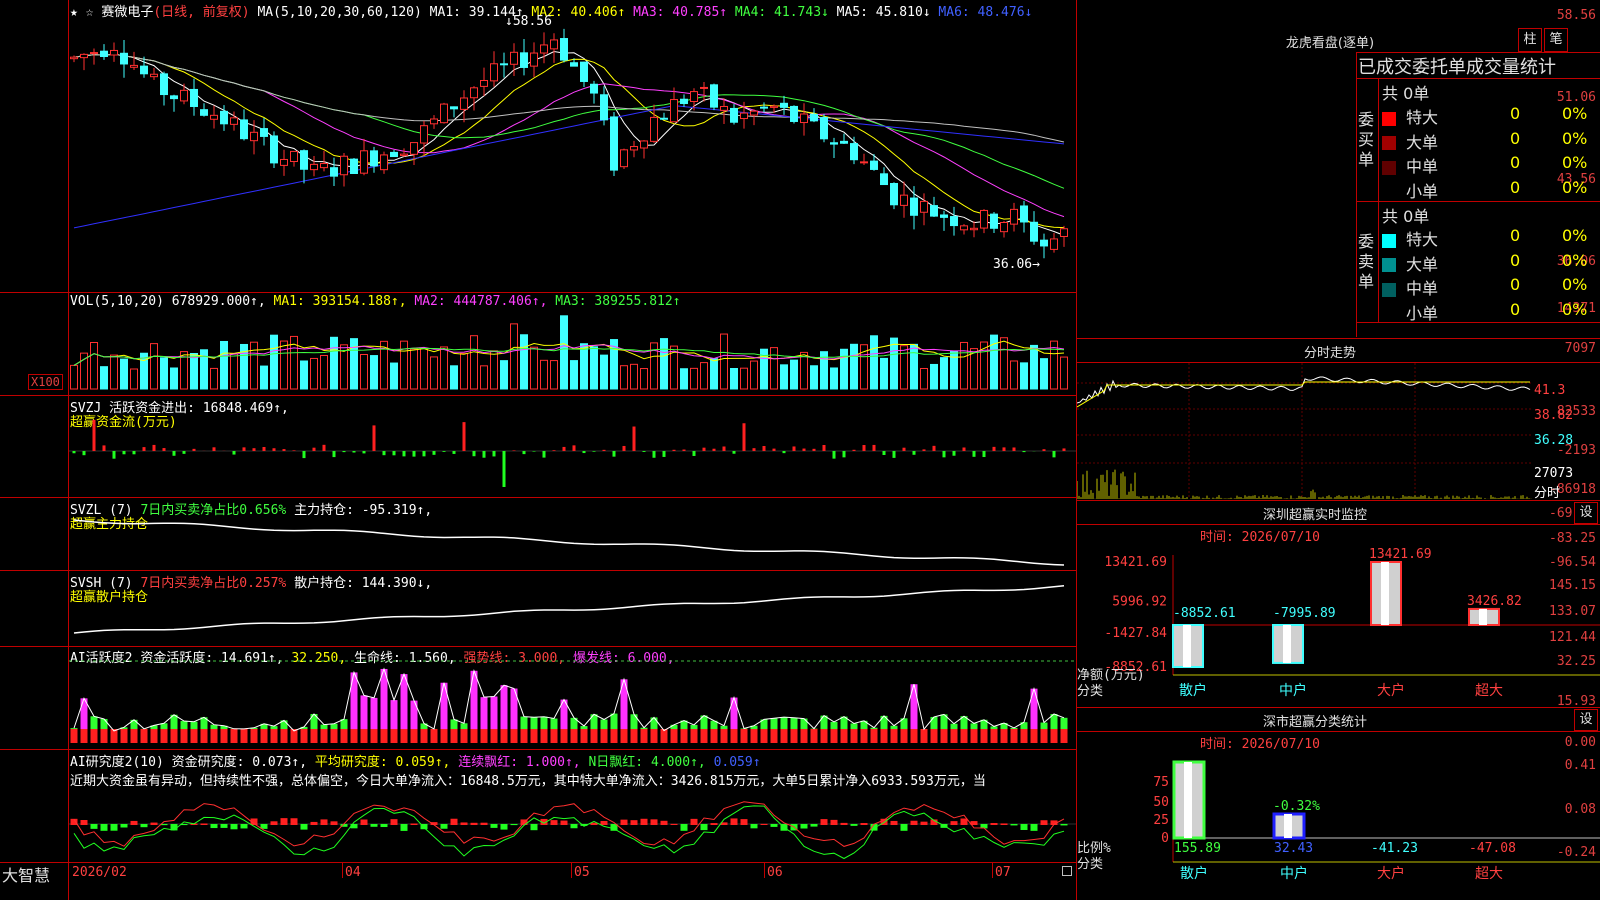  What do you see at coordinates (1016, 264) in the screenshot?
I see `low-mark: 36.06→` at bounding box center [1016, 264].